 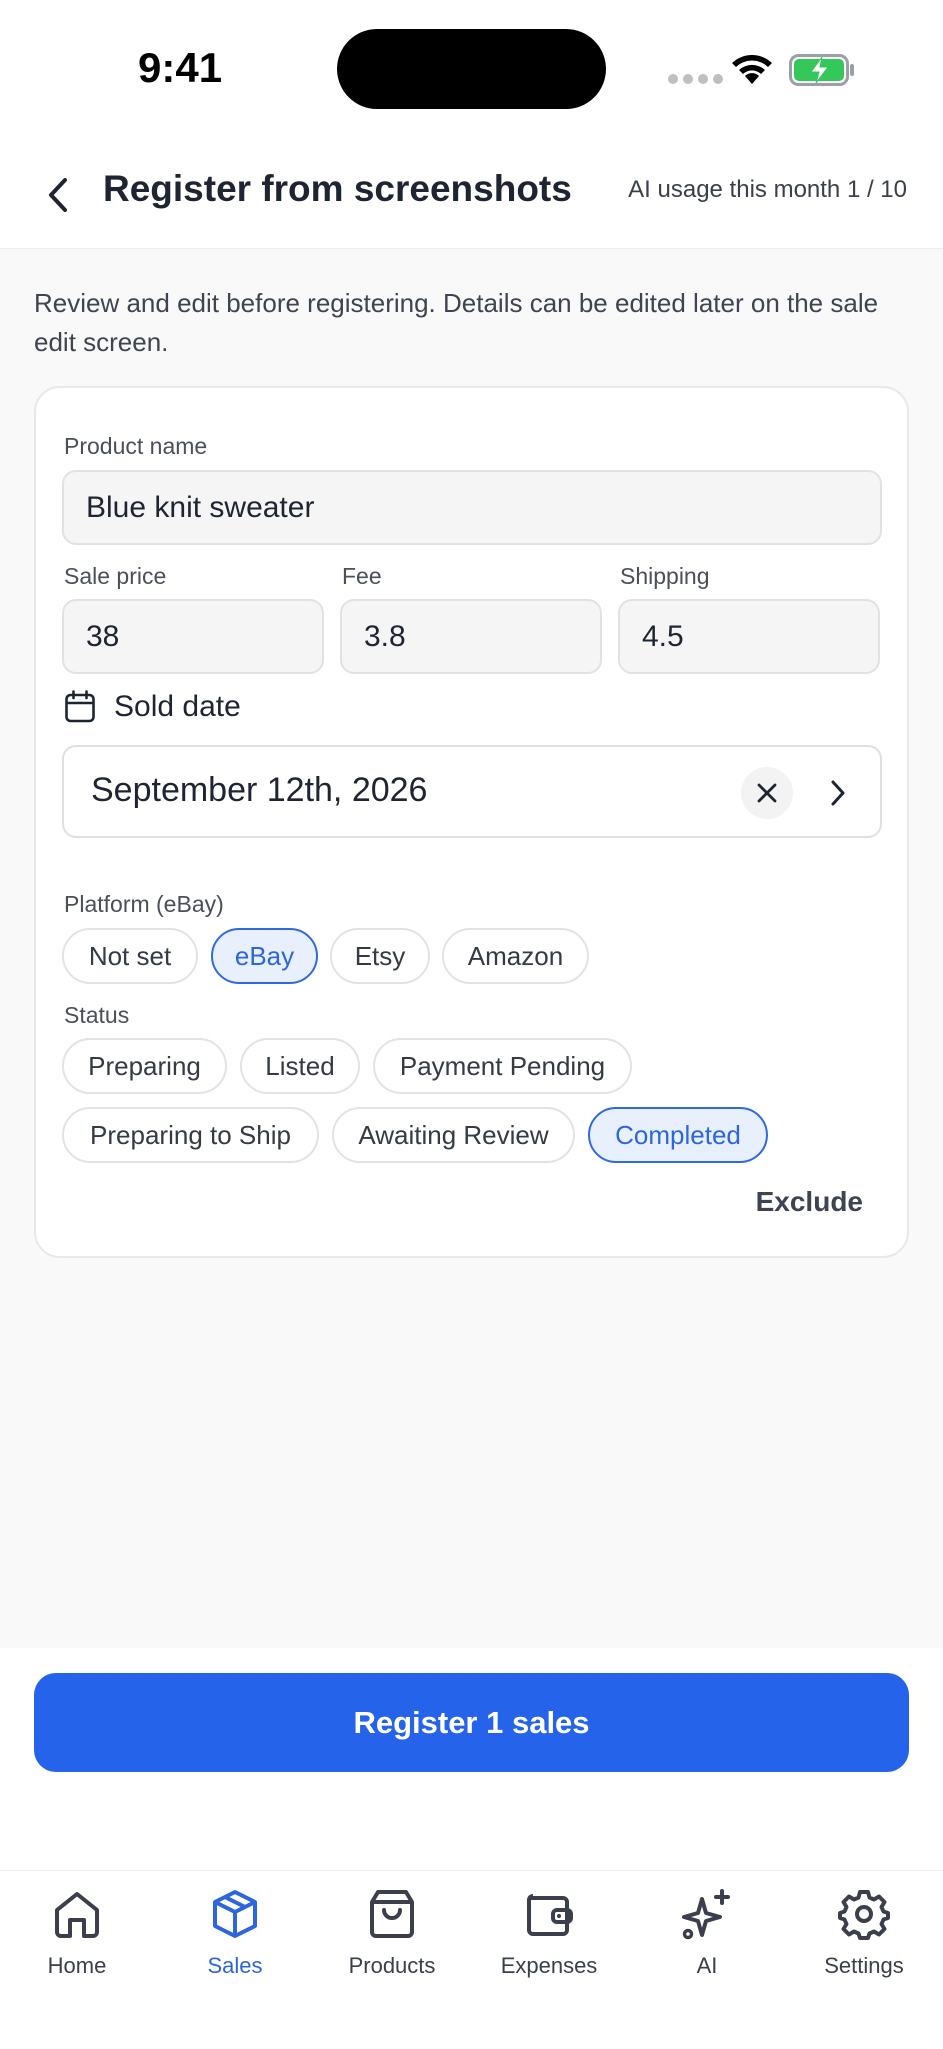 What do you see at coordinates (77, 1915) in the screenshot?
I see `home-icon` at bounding box center [77, 1915].